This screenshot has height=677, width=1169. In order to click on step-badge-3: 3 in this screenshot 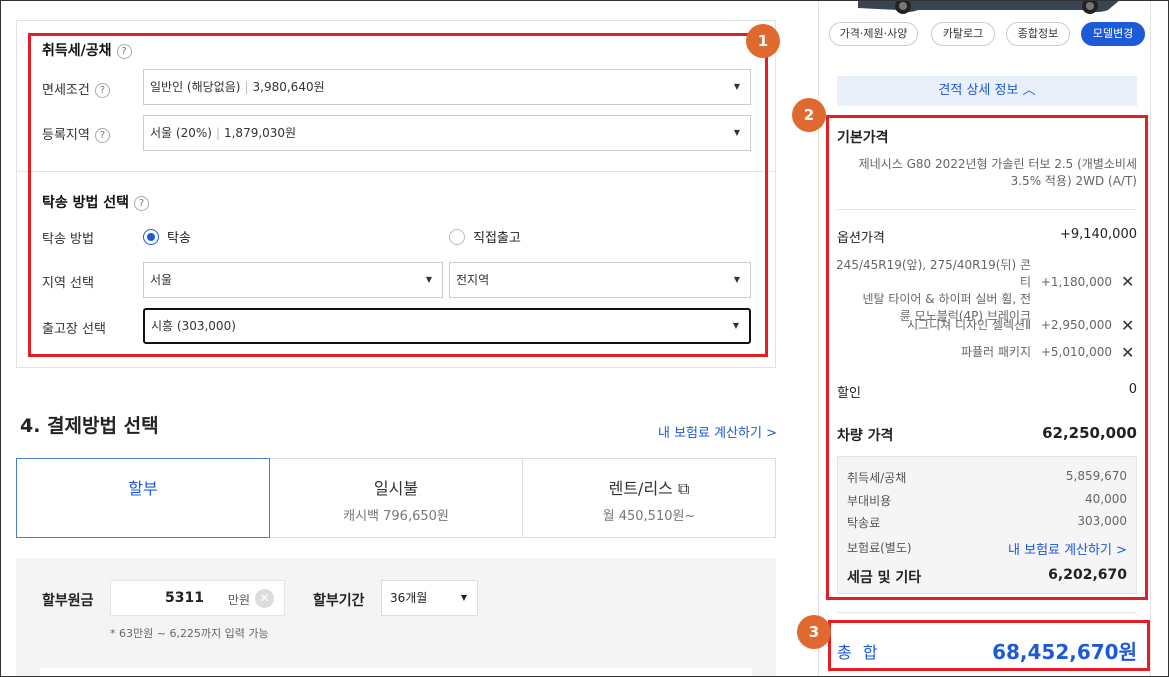, I will do `click(814, 632)`.